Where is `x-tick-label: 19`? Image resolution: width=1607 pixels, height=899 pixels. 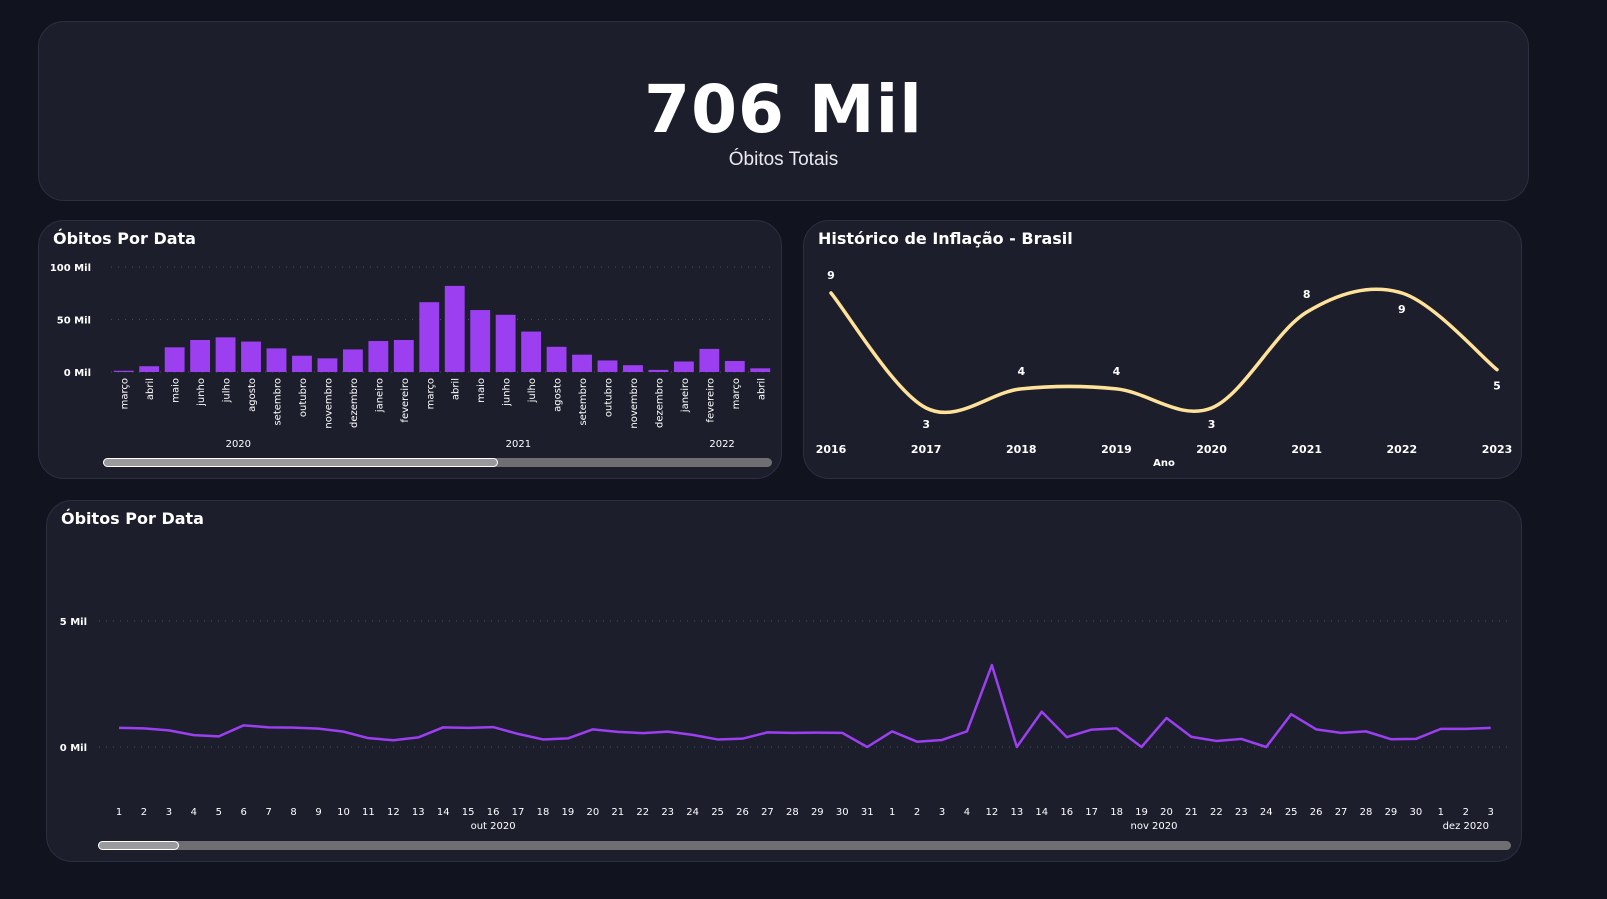
x-tick-label: 19 is located at coordinates (1141, 812).